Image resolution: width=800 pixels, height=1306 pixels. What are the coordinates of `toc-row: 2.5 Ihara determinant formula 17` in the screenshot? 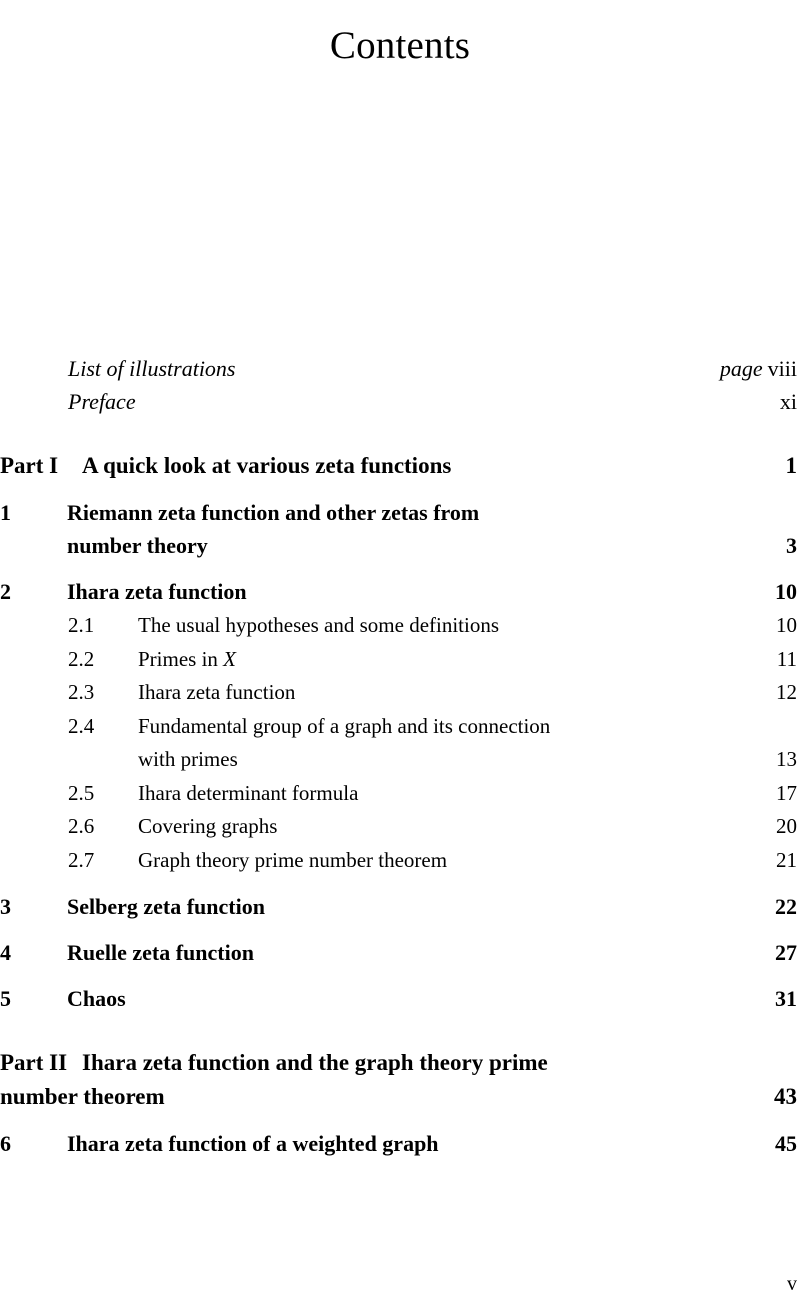 It's located at (400, 794).